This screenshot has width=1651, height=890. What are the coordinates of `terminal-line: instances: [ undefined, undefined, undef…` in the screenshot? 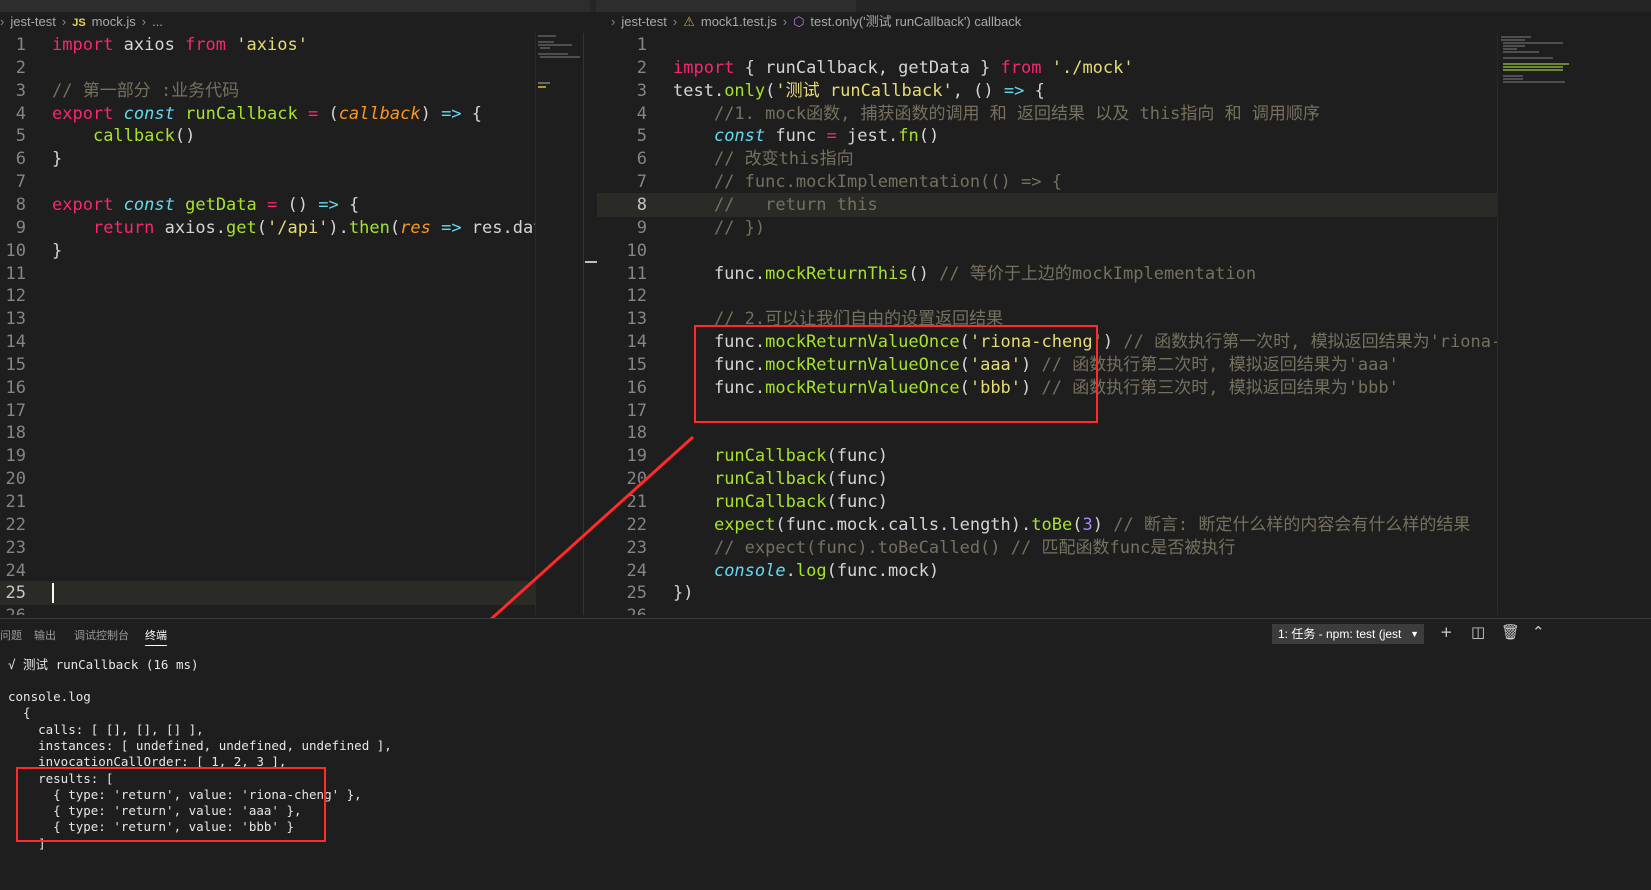 It's located at (200, 745).